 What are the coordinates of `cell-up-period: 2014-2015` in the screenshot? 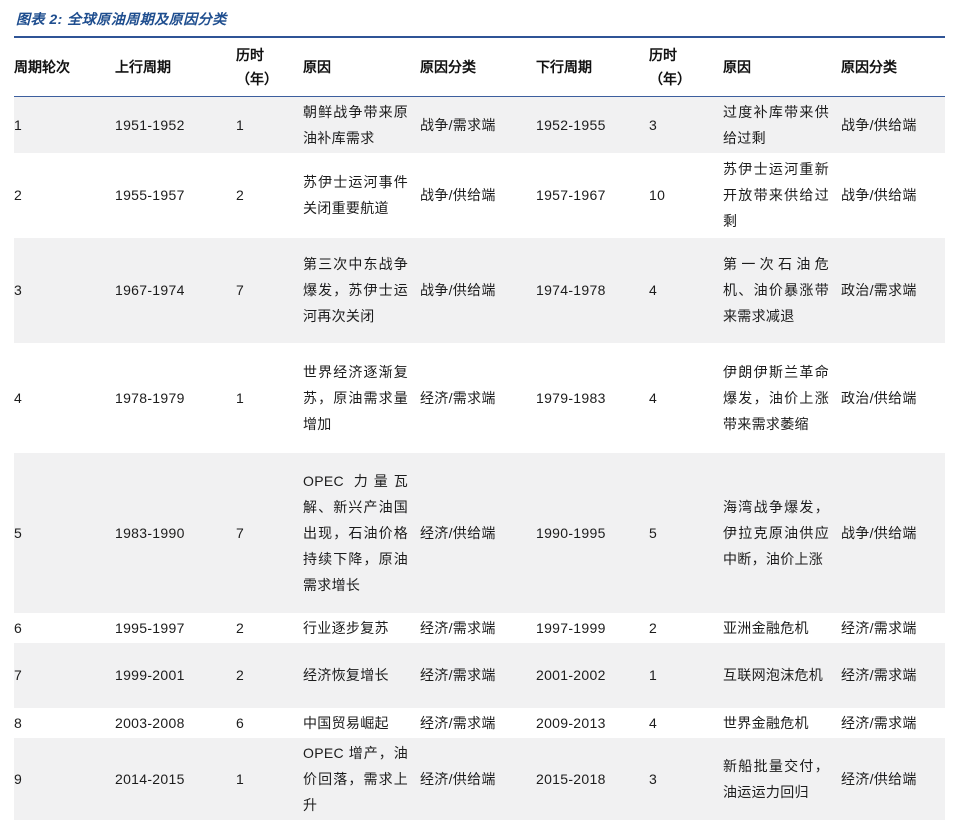 It's located at (150, 778).